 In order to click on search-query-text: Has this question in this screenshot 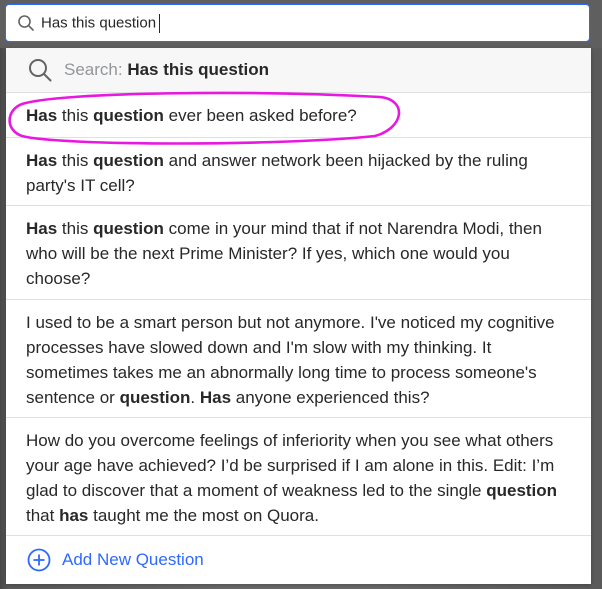, I will do `click(101, 23)`.